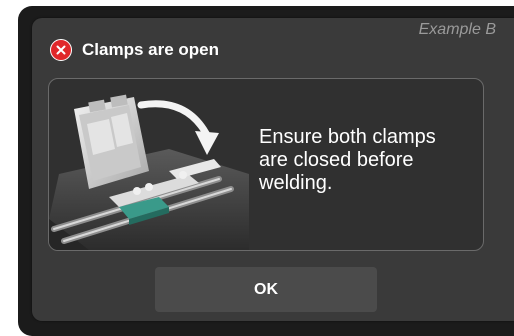 The image size is (514, 336). I want to click on error-icon, so click(61, 50).